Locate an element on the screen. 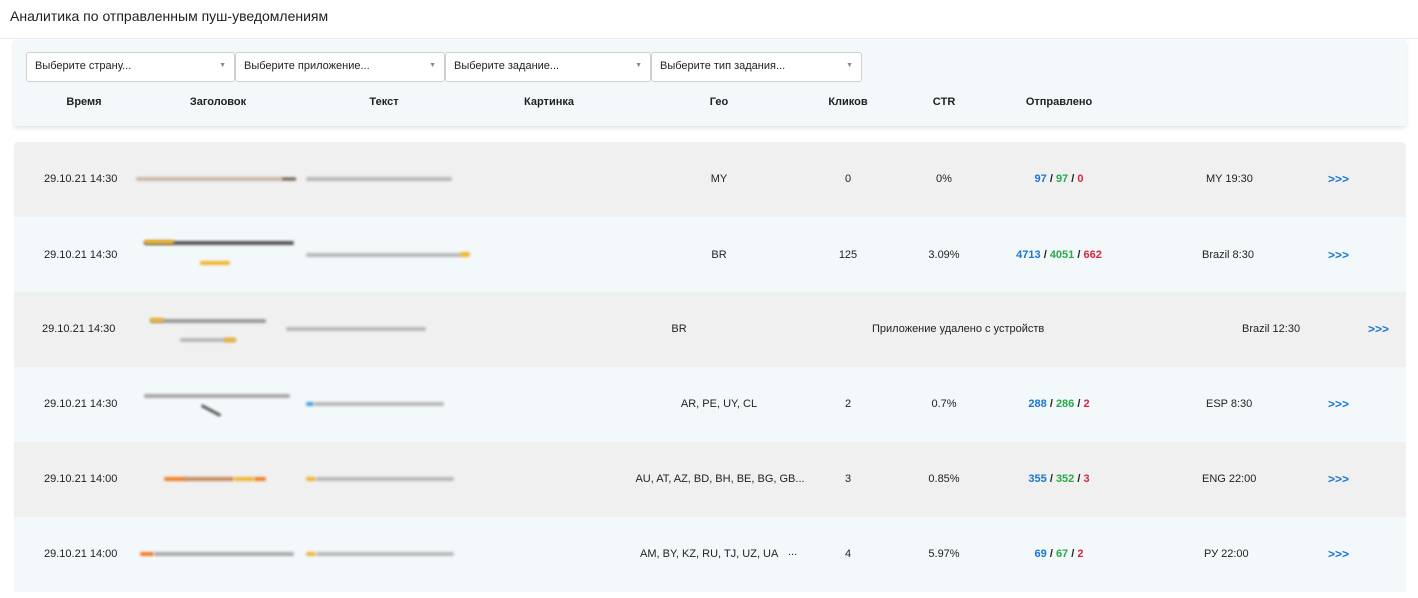  sent-total: 97 is located at coordinates (1040, 179).